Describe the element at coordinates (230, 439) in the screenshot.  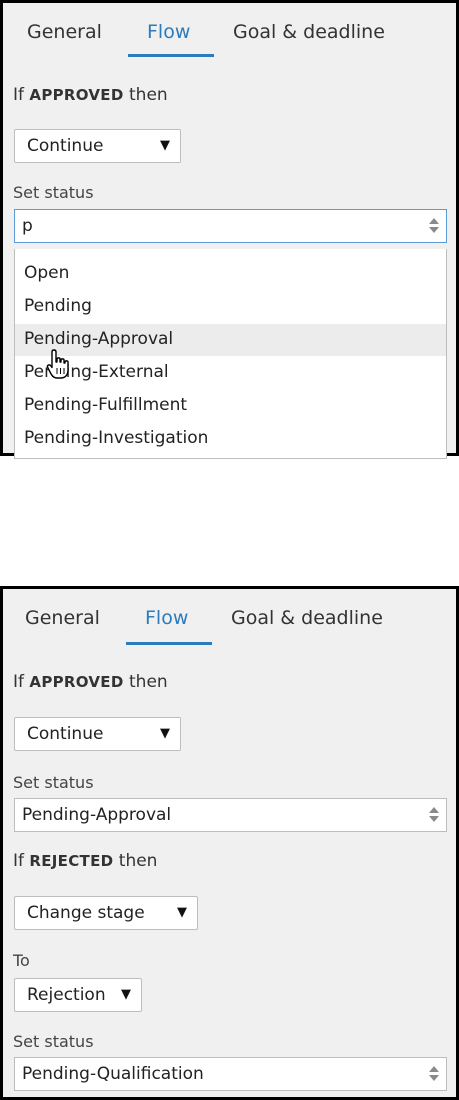
I see `list-item: Pending-Investigation` at that location.